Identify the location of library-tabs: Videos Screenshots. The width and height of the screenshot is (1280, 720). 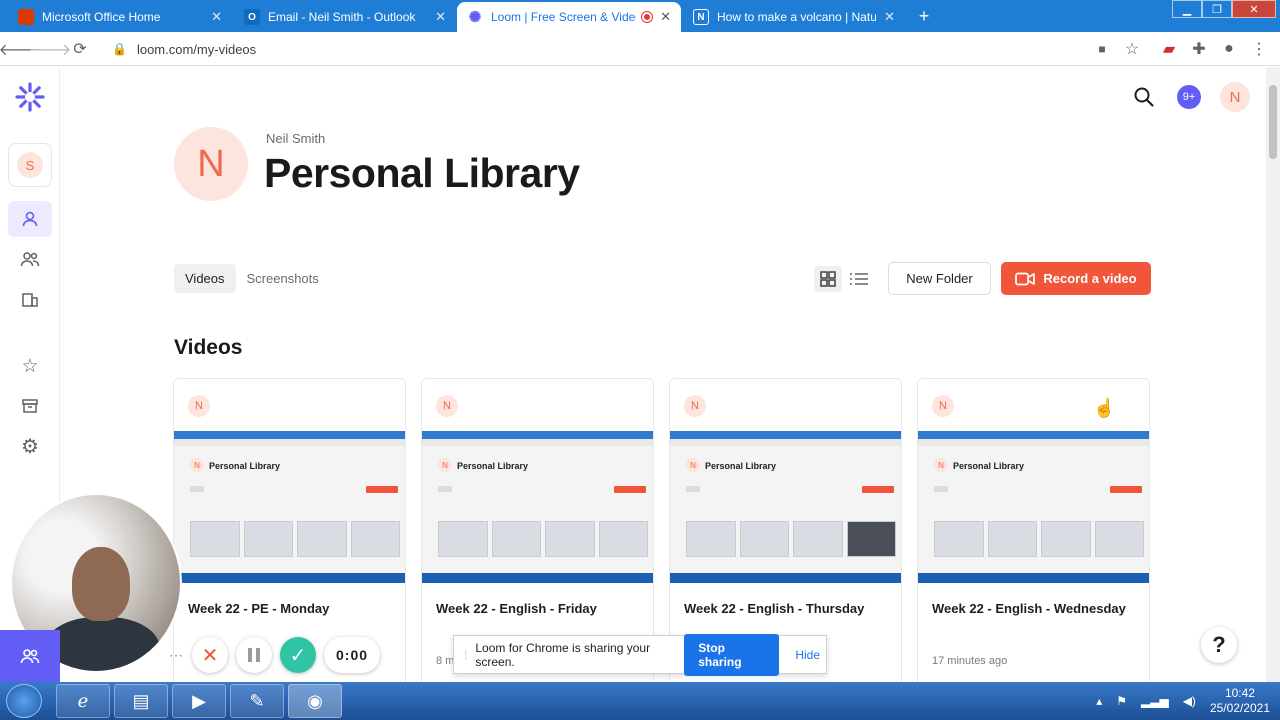
(252, 278).